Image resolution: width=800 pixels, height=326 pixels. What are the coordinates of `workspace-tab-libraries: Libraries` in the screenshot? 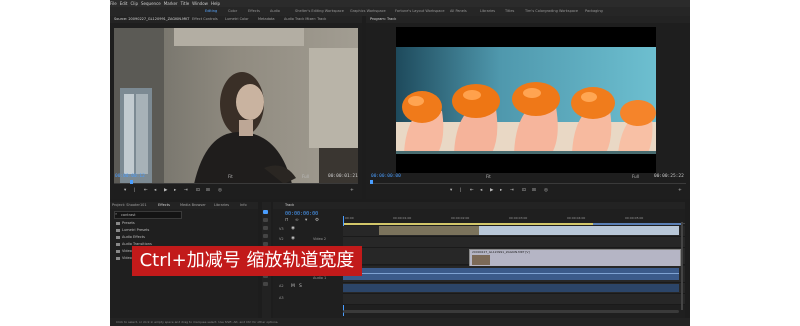 It's located at (487, 11).